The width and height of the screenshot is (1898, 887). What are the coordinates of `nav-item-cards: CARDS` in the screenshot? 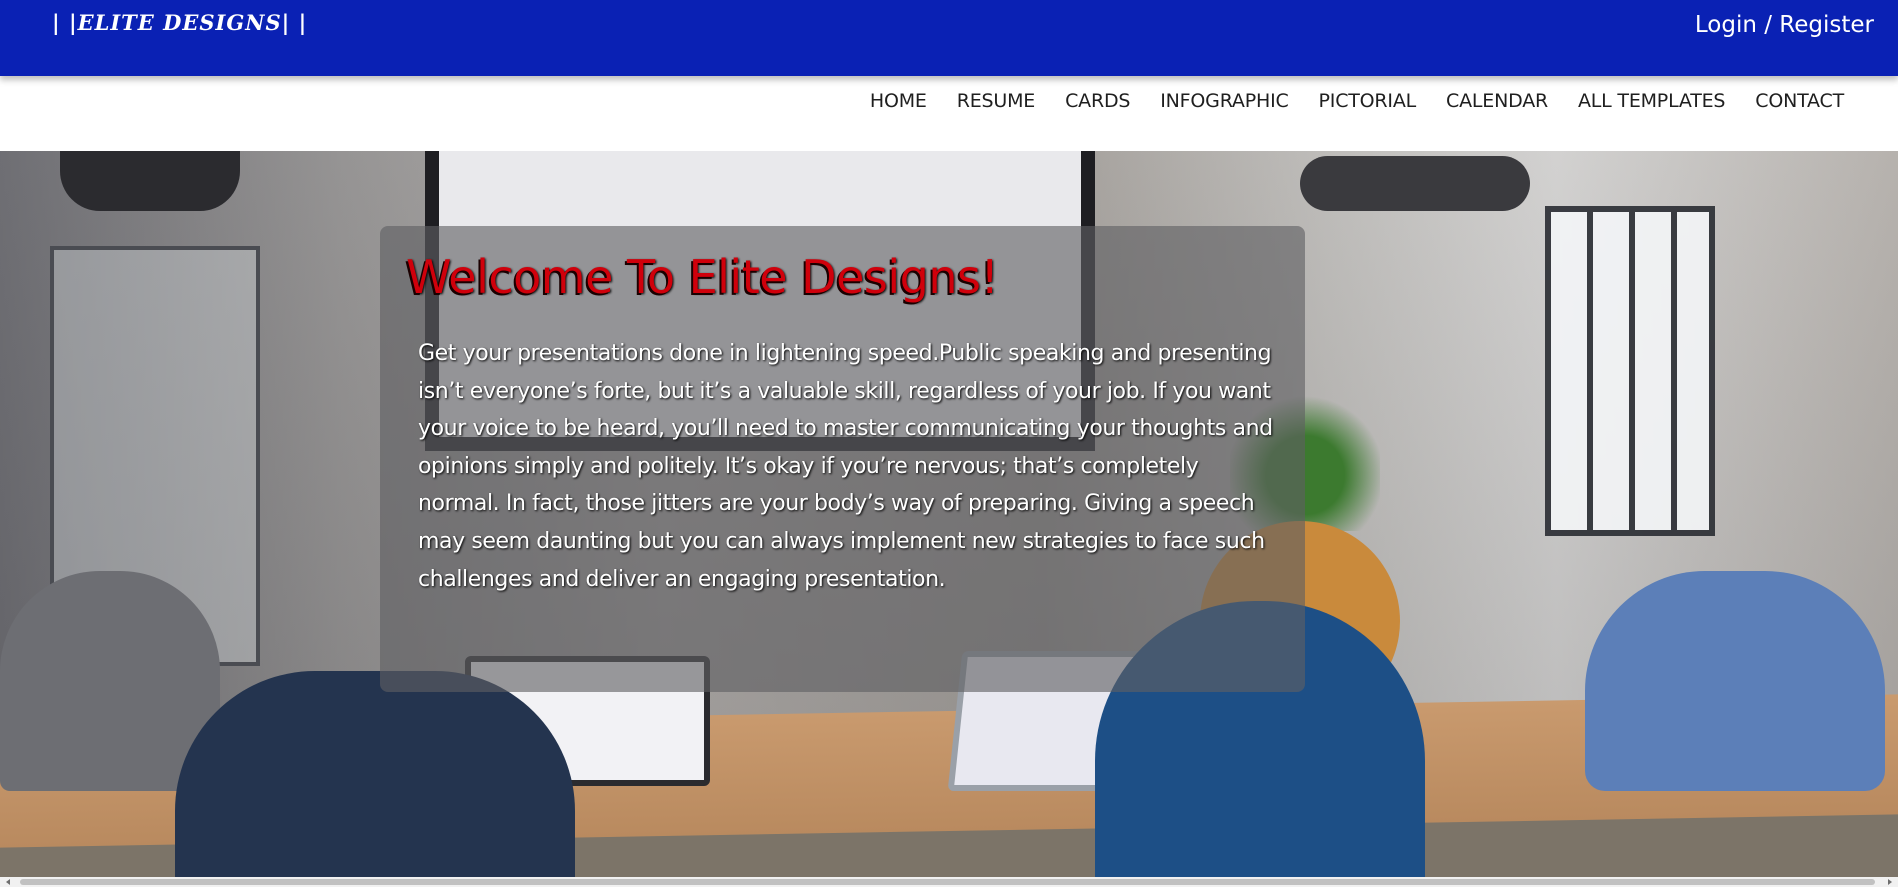 It's located at (1097, 101).